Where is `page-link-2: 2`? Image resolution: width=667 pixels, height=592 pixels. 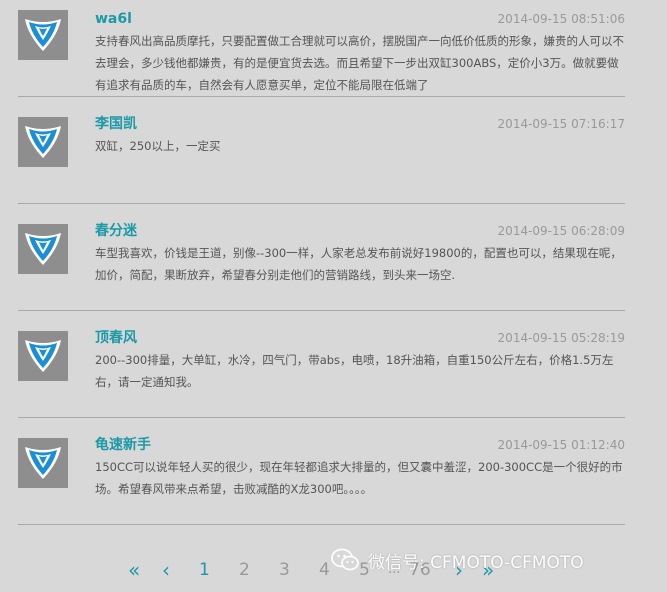 page-link-2: 2 is located at coordinates (244, 570).